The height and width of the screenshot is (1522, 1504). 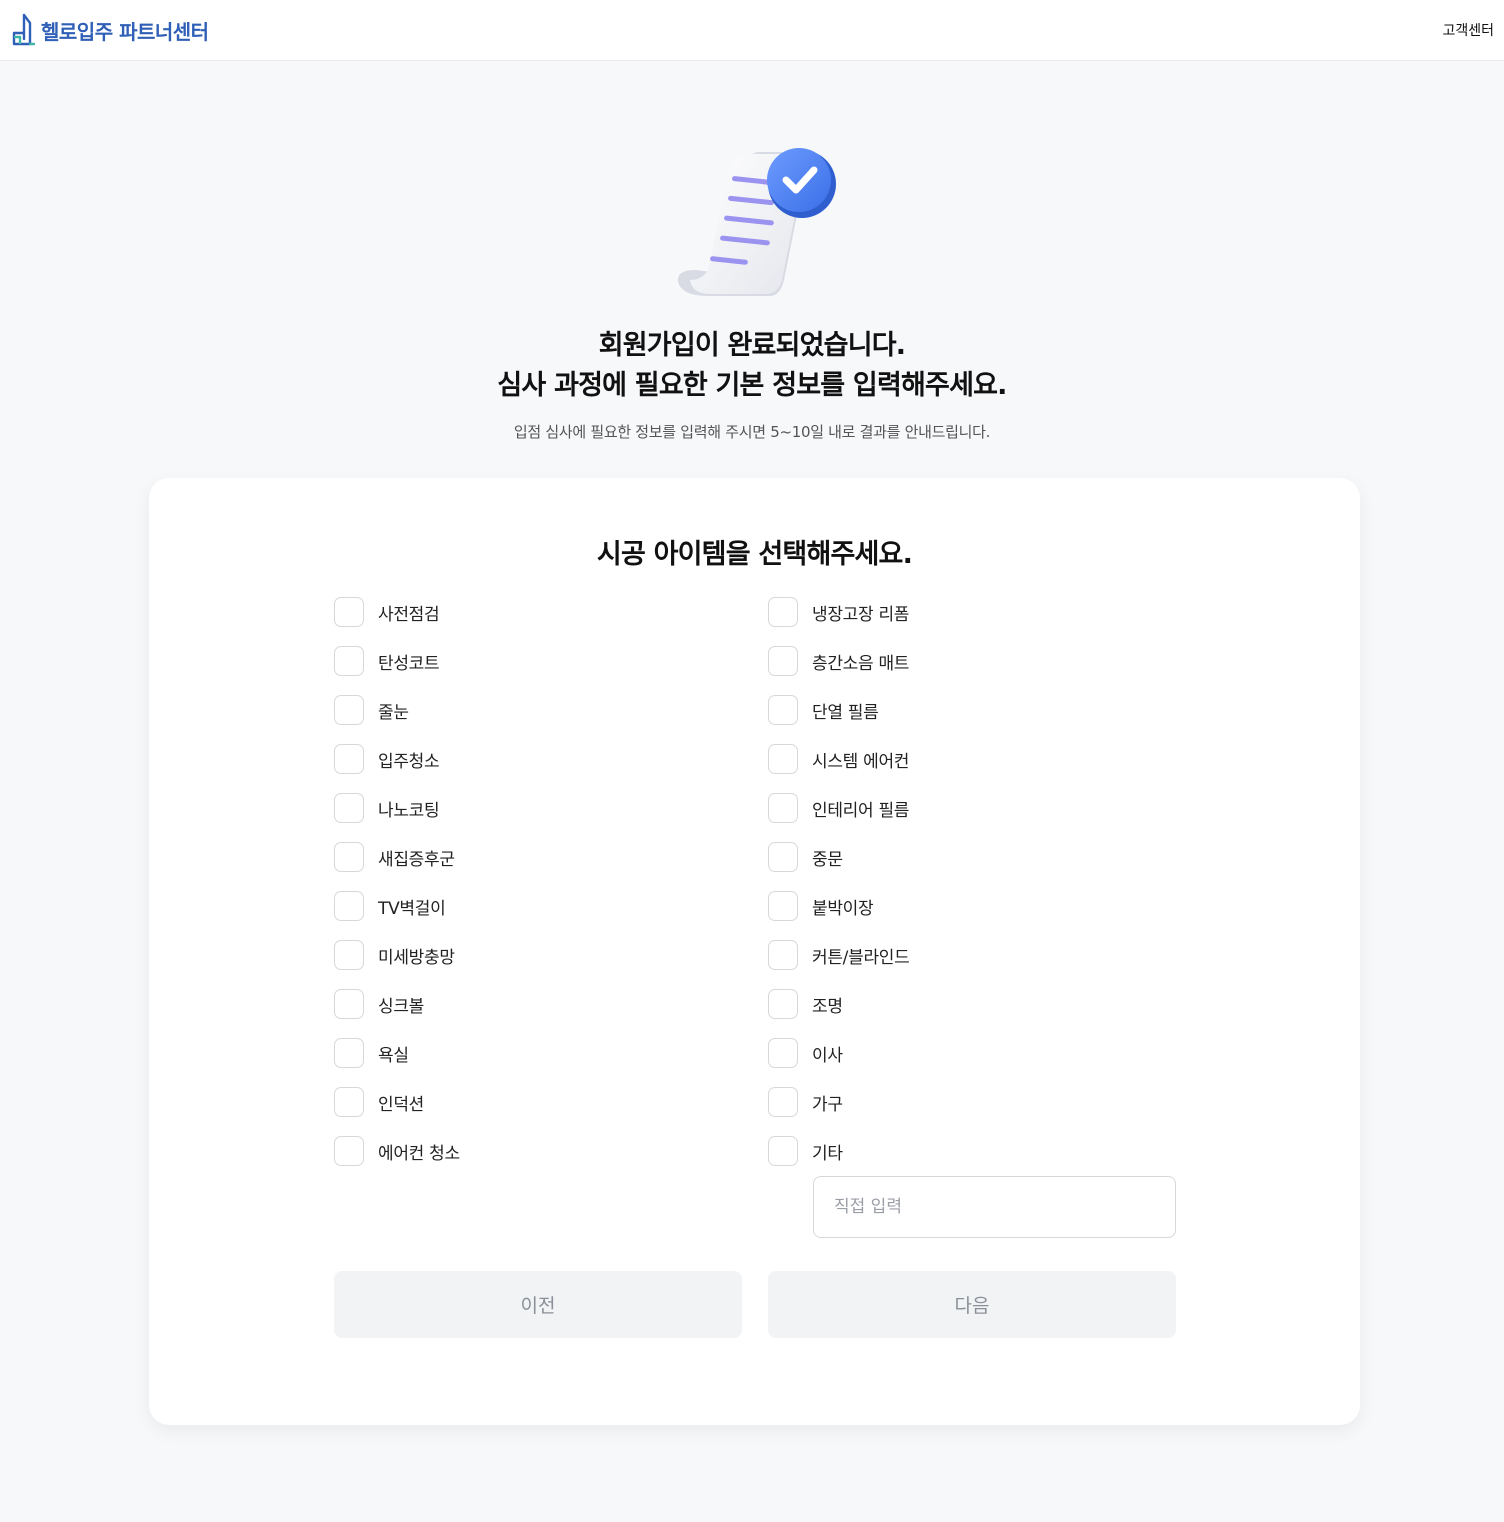 I want to click on option-item: 인테리어 필름, so click(x=838, y=808).